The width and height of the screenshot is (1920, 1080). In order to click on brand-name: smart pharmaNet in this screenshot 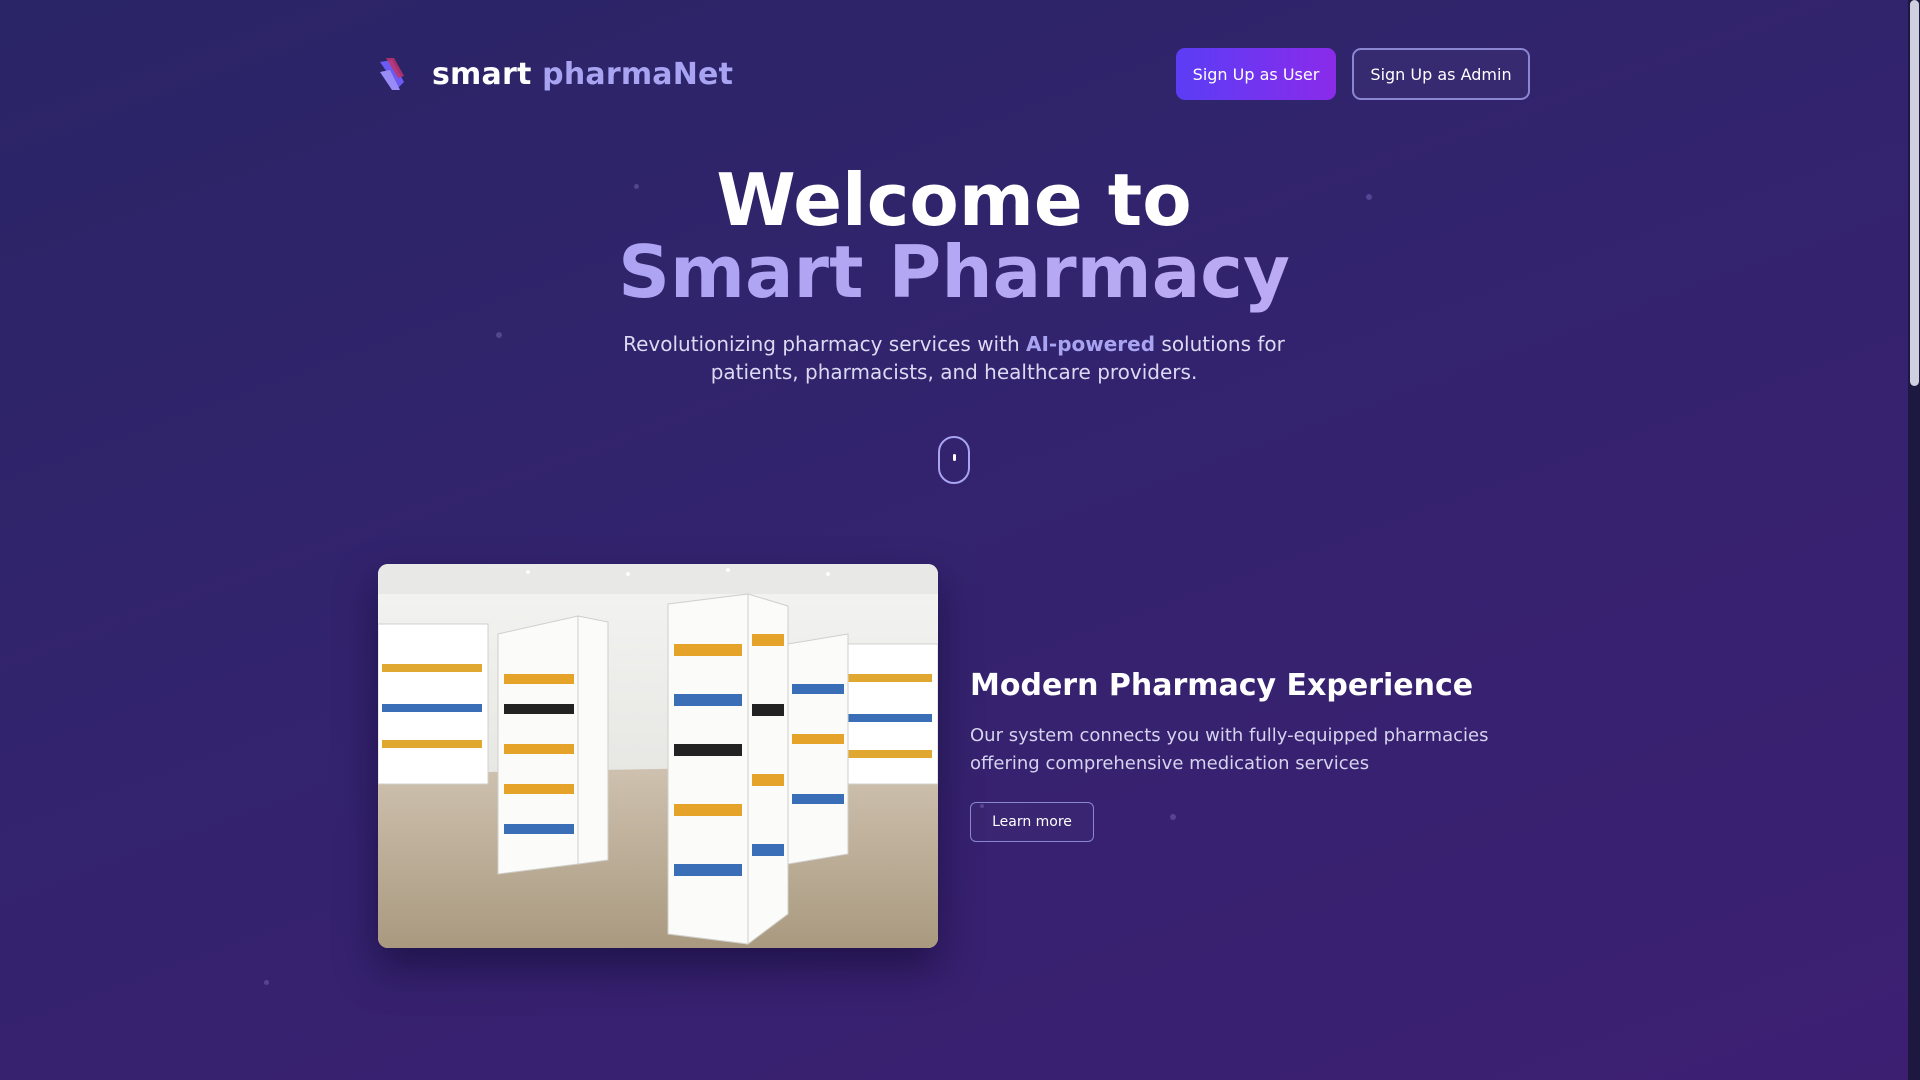, I will do `click(582, 74)`.